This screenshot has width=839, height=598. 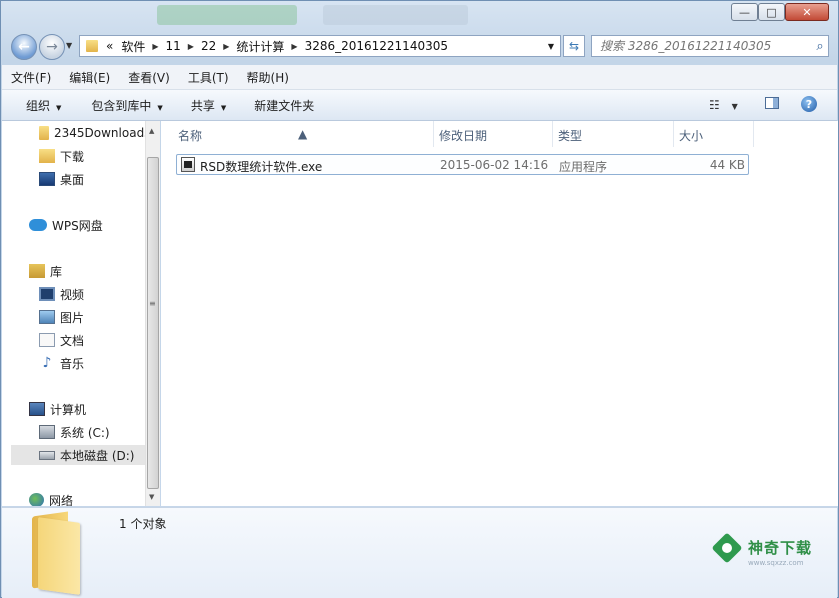 What do you see at coordinates (72, 340) in the screenshot?
I see `nav-item-label: 文档` at bounding box center [72, 340].